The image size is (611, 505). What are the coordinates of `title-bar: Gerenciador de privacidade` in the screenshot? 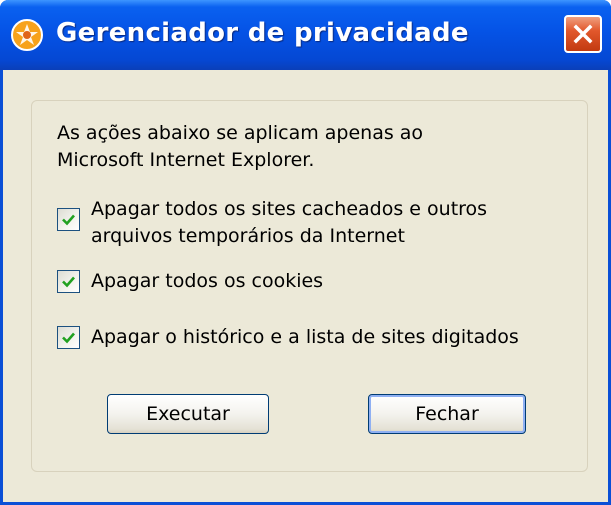 It's located at (305, 35).